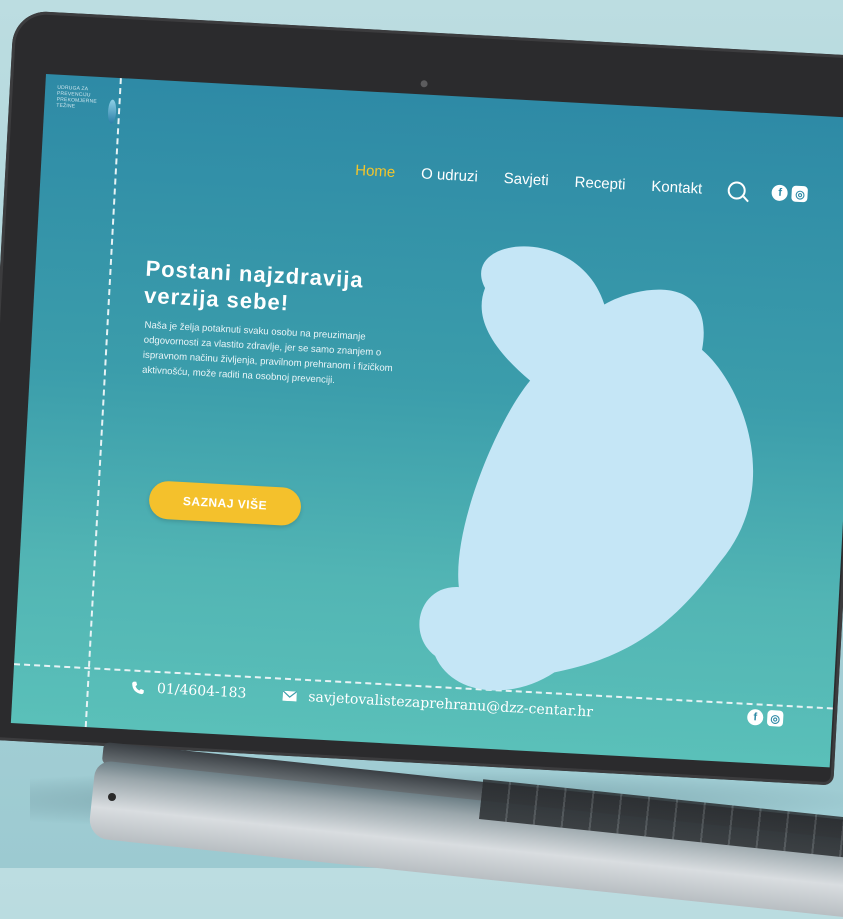 This screenshot has width=843, height=919. What do you see at coordinates (600, 183) in the screenshot?
I see `nav-item-recepti: Recepti` at bounding box center [600, 183].